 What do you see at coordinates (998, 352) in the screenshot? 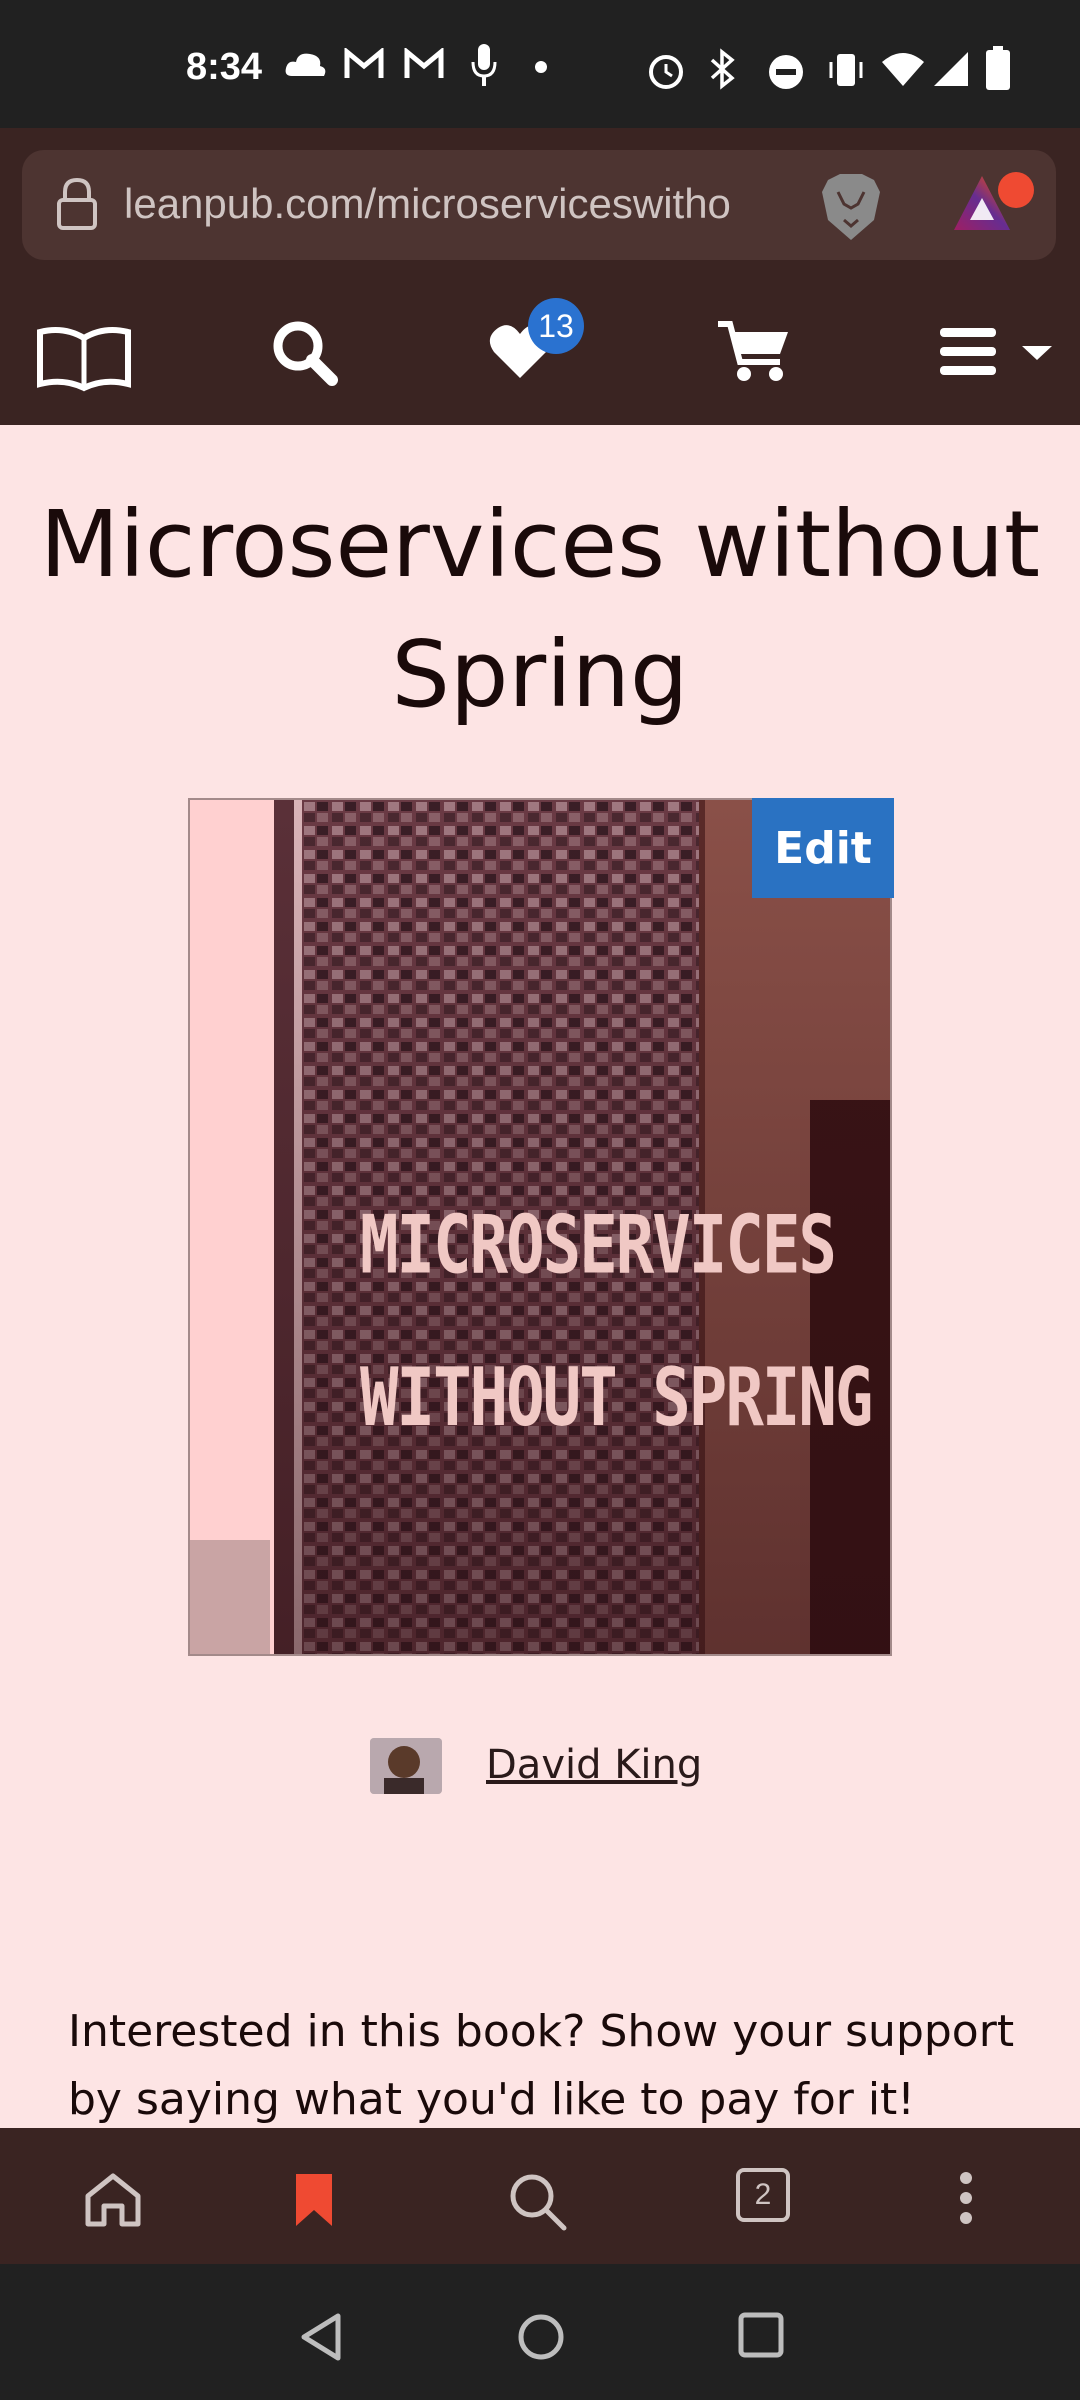
I see `menu-icon` at bounding box center [998, 352].